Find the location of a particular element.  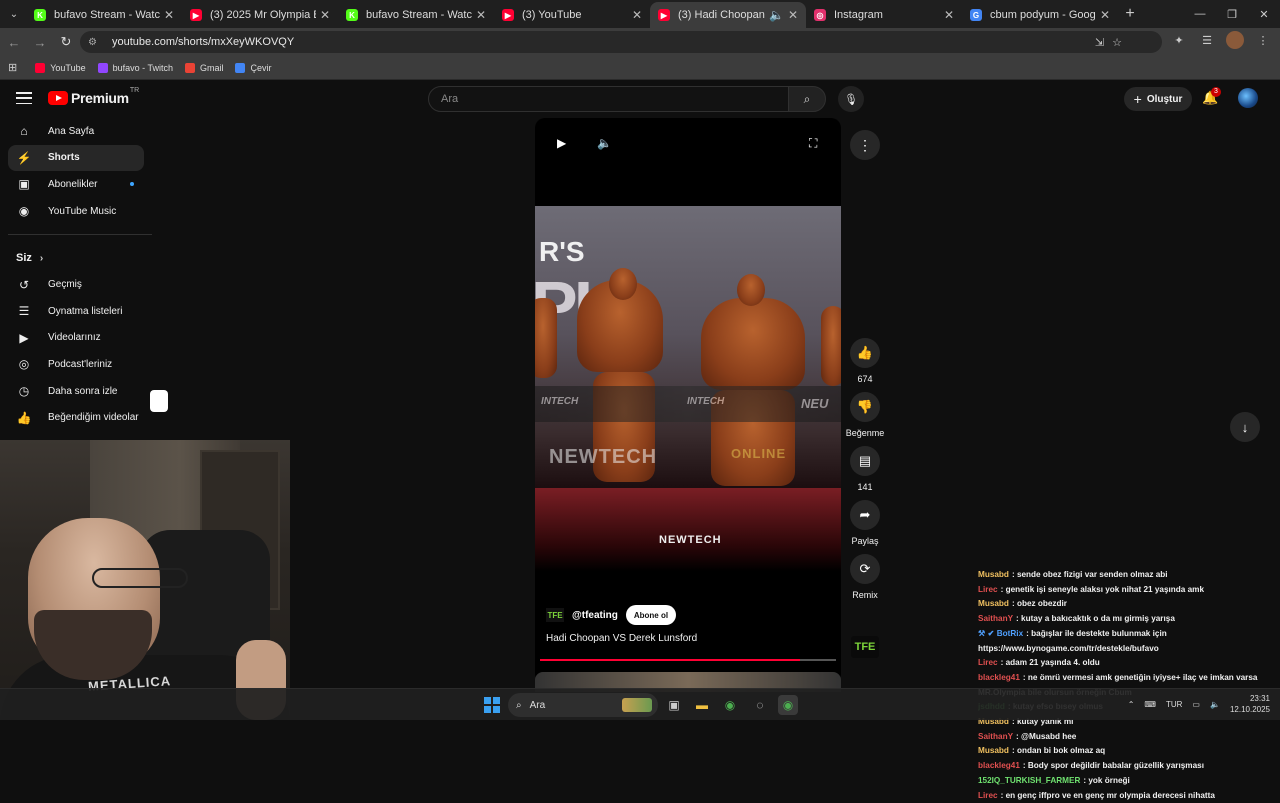

clock: 23:31 12.10.2025 is located at coordinates (1250, 704).